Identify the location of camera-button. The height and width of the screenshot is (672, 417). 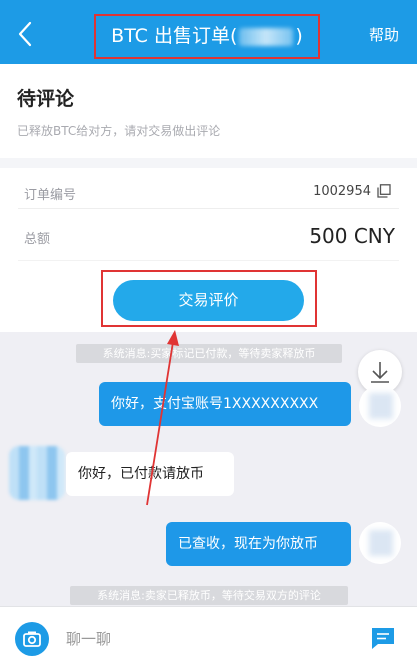
(32, 639).